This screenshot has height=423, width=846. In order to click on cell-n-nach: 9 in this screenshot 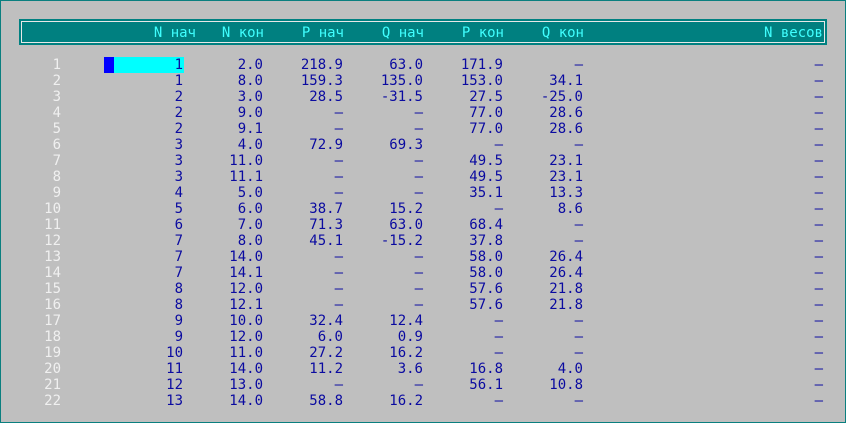, I will do `click(143, 321)`.